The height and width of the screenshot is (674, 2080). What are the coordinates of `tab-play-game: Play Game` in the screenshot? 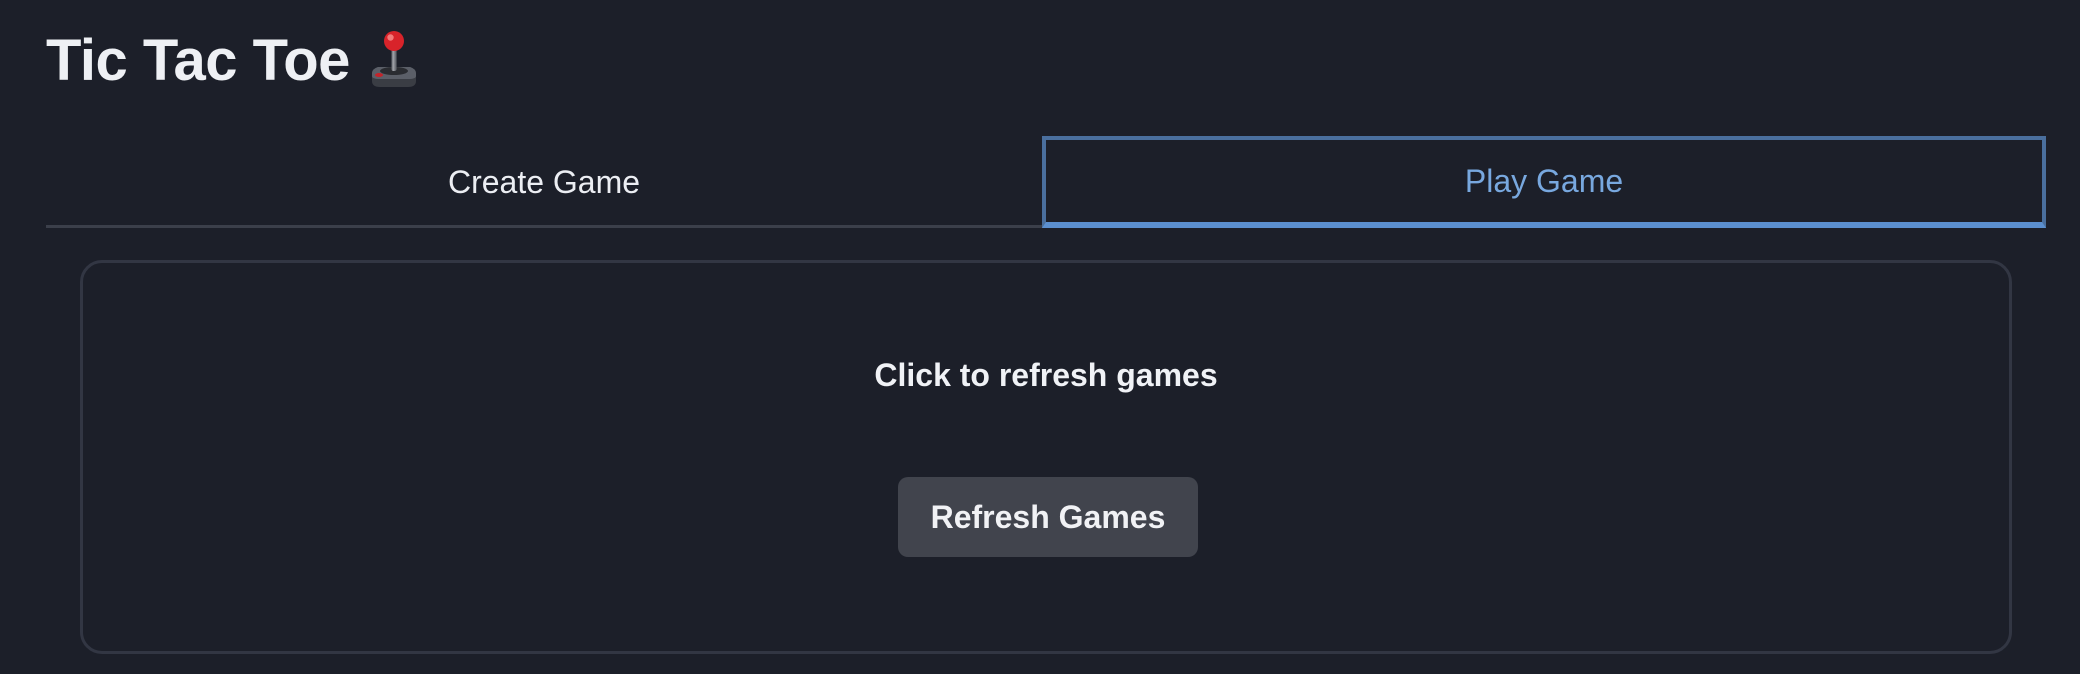 It's located at (1544, 182).